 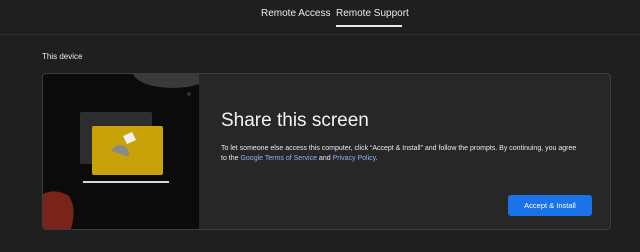 What do you see at coordinates (62, 56) in the screenshot?
I see `section-title: This device` at bounding box center [62, 56].